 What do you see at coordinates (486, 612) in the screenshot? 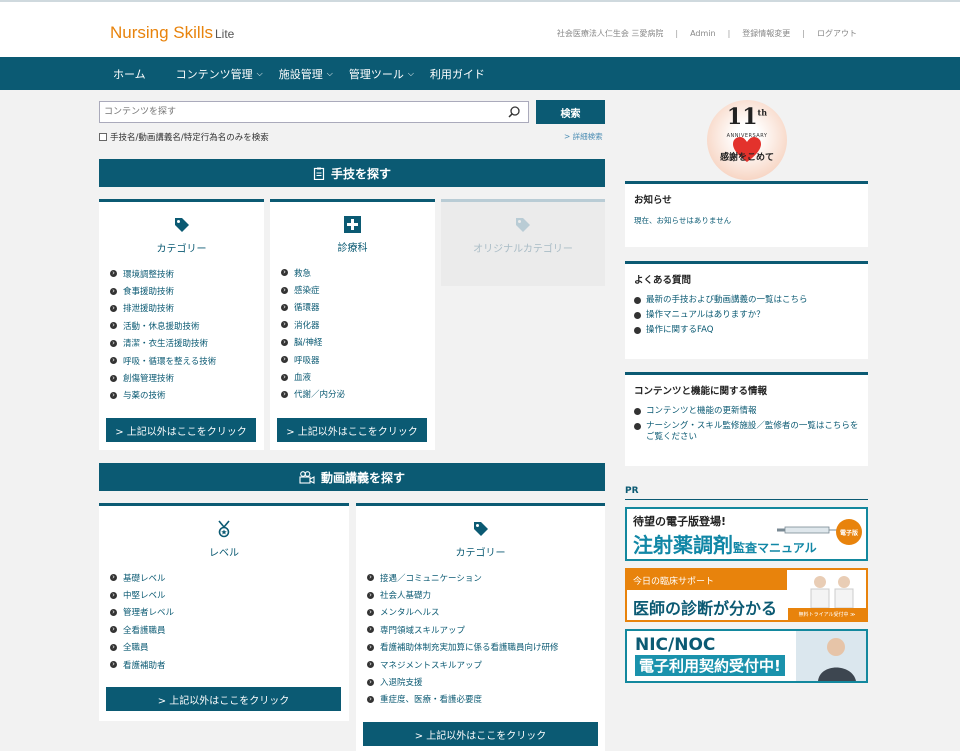
I see `list-item: メンタルヘルス` at bounding box center [486, 612].